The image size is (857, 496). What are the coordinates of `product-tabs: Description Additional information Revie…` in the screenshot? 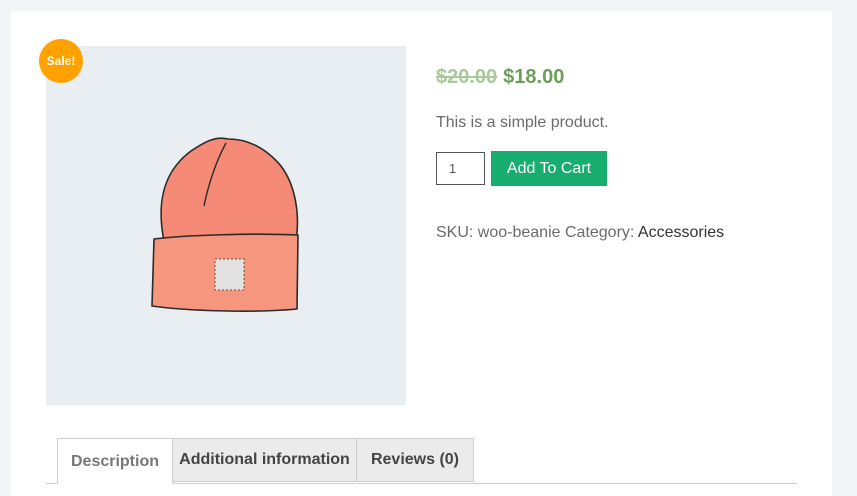 It's located at (421, 461).